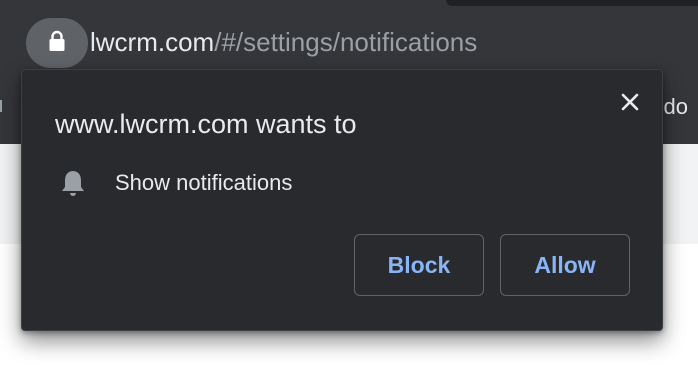  What do you see at coordinates (572, 3) in the screenshot?
I see `tab-strip-edge` at bounding box center [572, 3].